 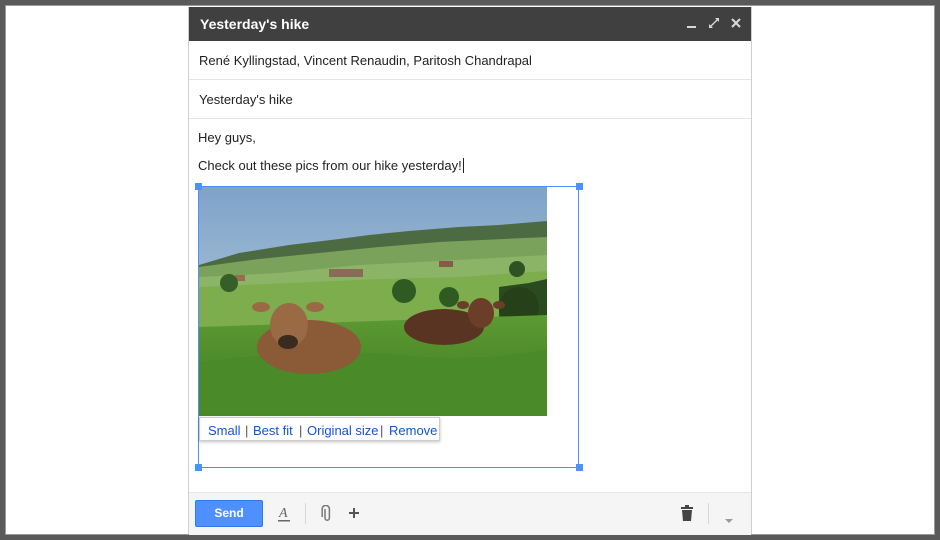 I want to click on plus-icon, so click(x=354, y=515).